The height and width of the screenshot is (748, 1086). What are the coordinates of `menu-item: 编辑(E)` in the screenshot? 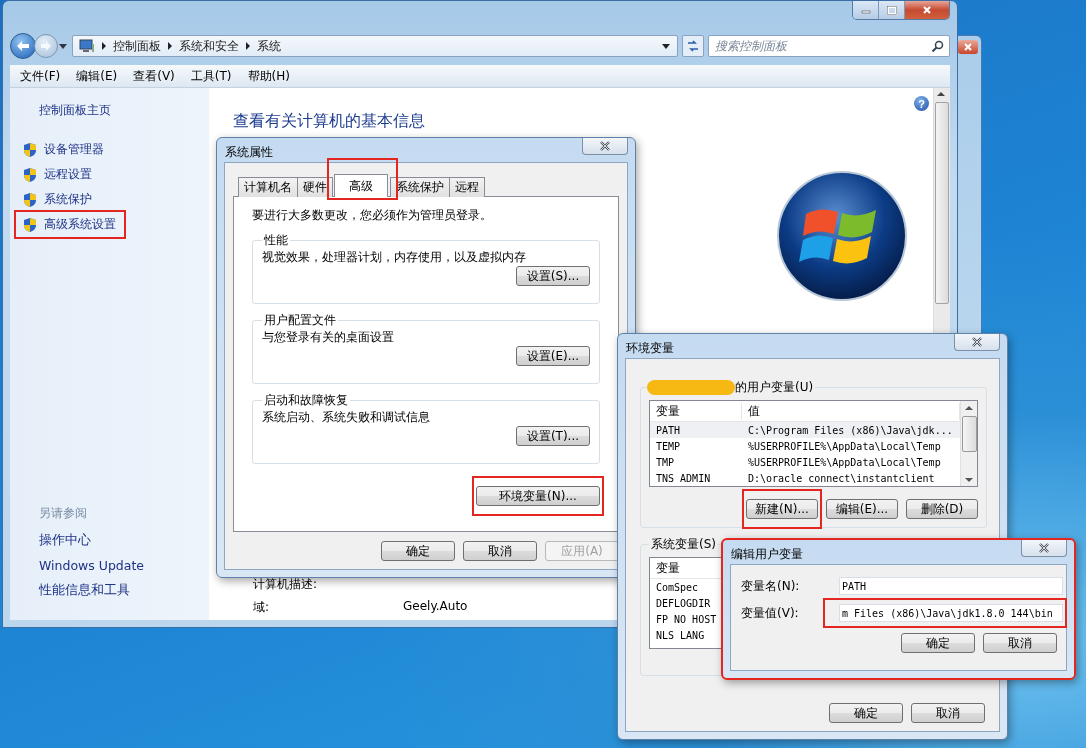 It's located at (97, 76).